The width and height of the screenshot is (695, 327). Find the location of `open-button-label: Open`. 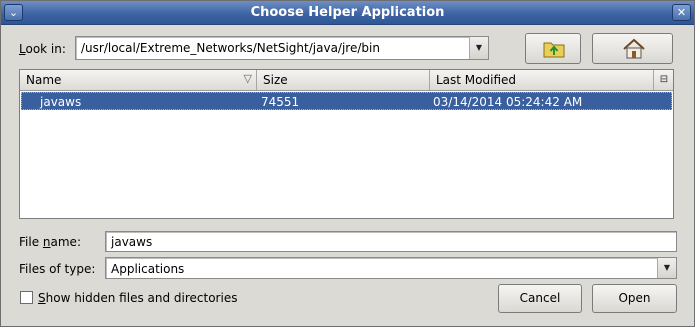

open-button-label: Open is located at coordinates (634, 298).